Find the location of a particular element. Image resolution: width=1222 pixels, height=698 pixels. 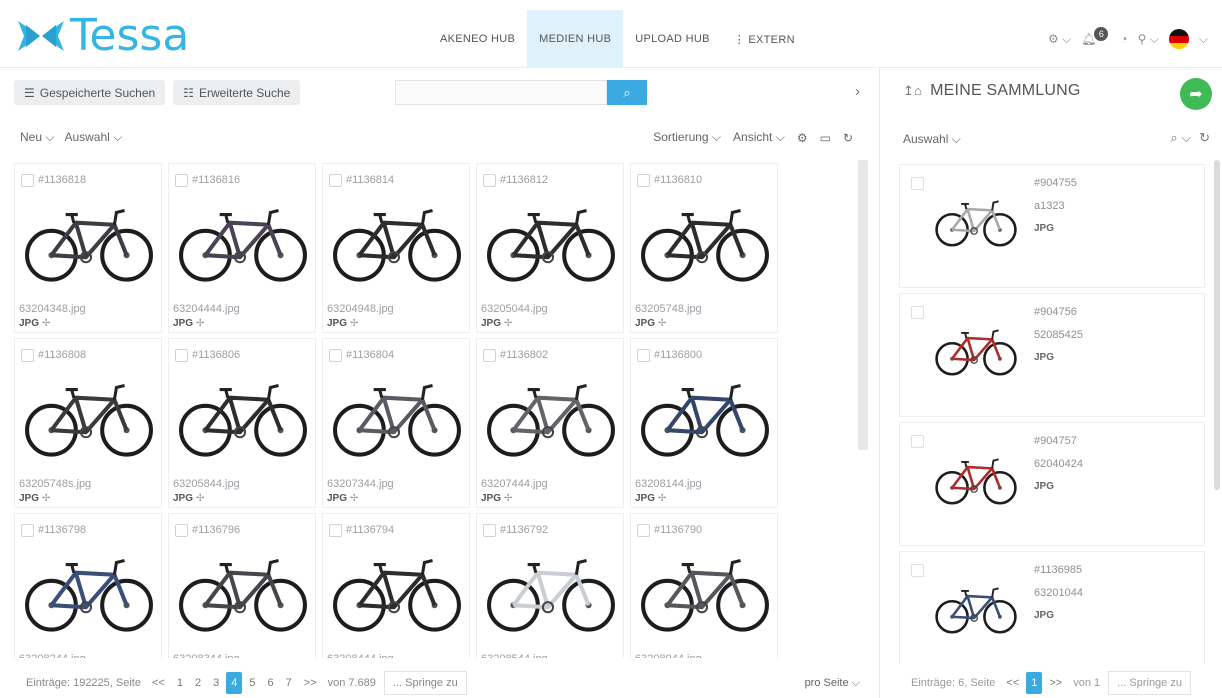

user-icon: ⚲ ⌵ is located at coordinates (1148, 39).